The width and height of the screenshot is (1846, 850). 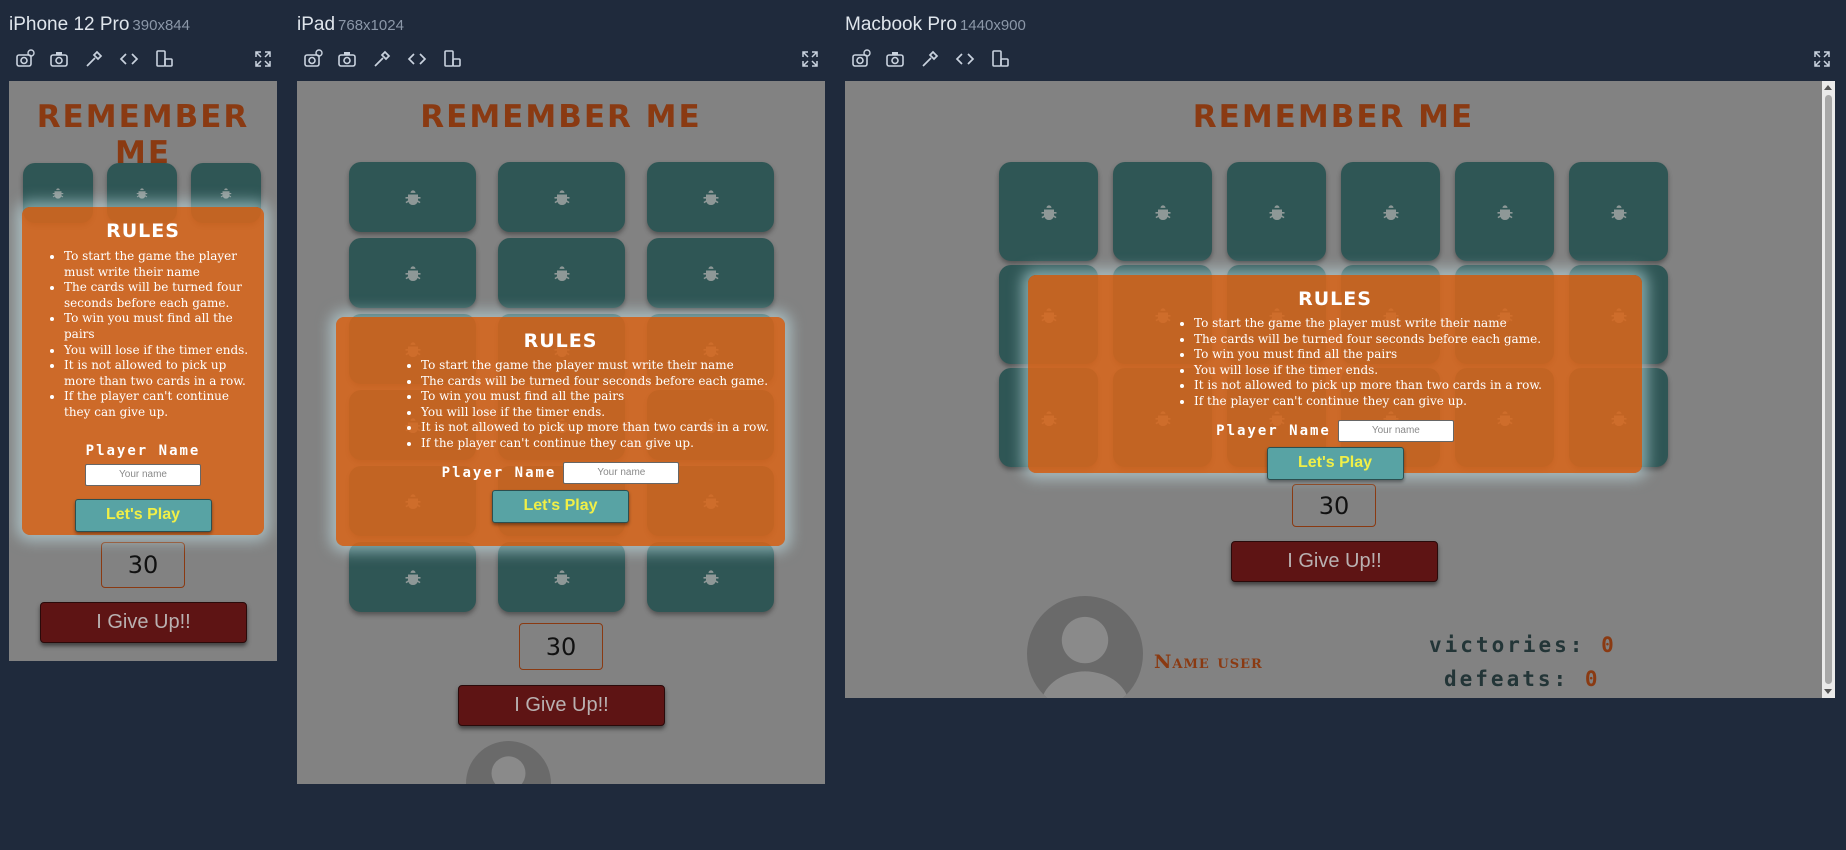 I want to click on scrollbar, so click(x=1828, y=389).